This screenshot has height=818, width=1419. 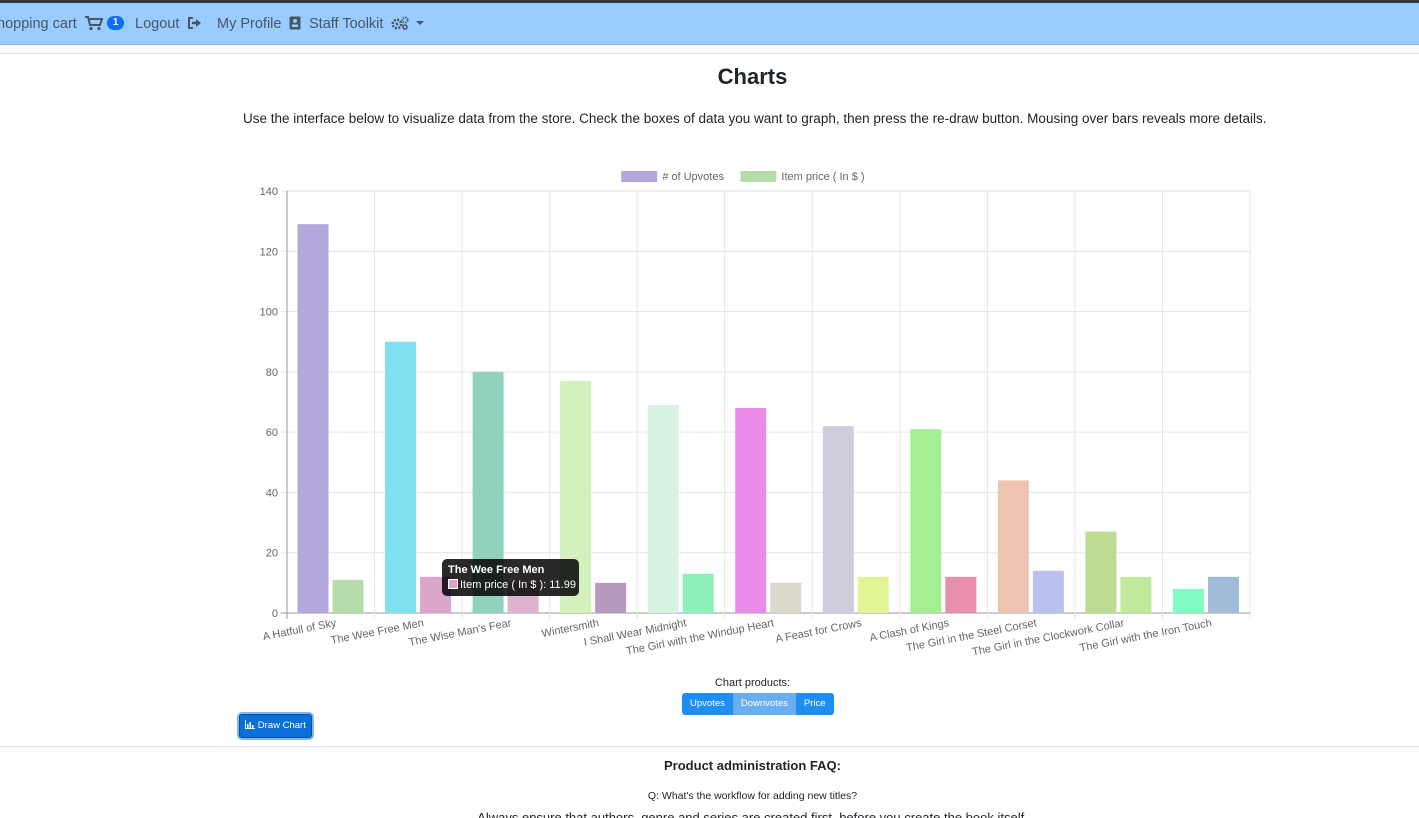 I want to click on cart-icon, so click(x=95, y=23).